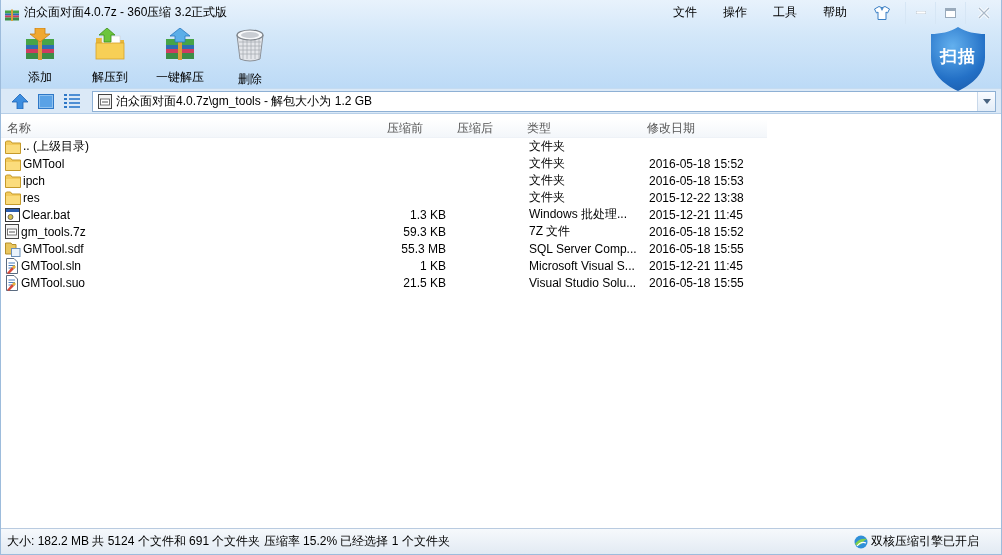  I want to click on engine-status: 双核压缩引擎已开启, so click(925, 541).